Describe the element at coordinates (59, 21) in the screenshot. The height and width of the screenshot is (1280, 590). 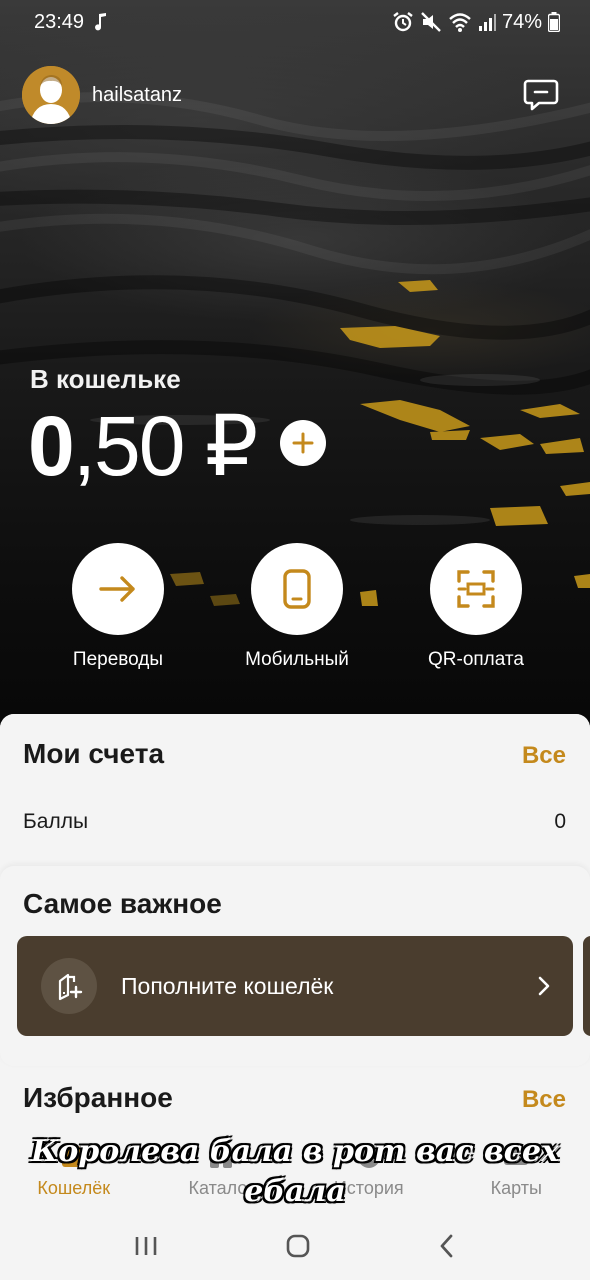
I see `status-time: 23:49` at that location.